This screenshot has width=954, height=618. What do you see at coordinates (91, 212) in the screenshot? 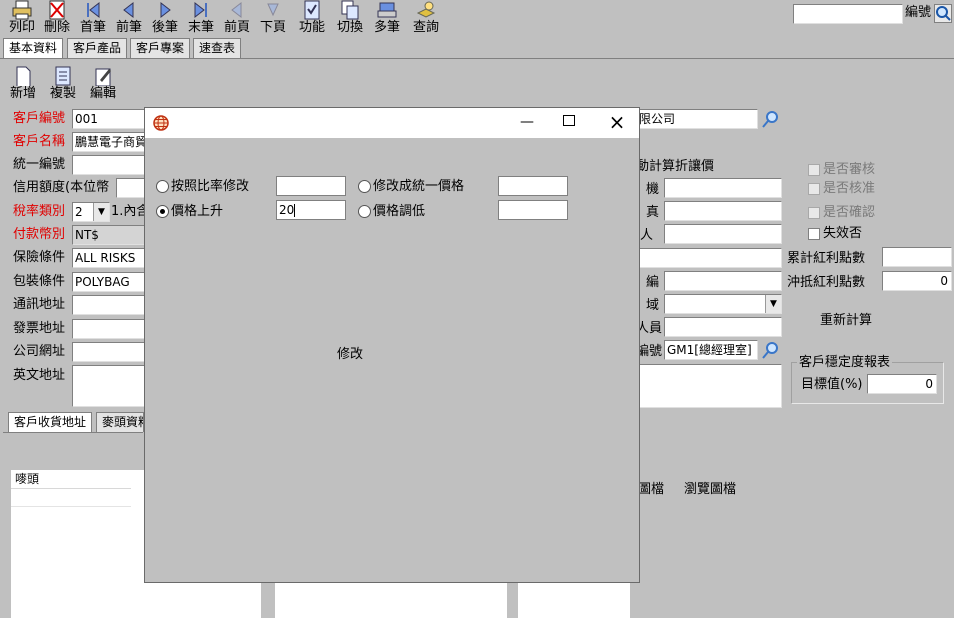
I see `tax-type-select: 2 ▼` at bounding box center [91, 212].